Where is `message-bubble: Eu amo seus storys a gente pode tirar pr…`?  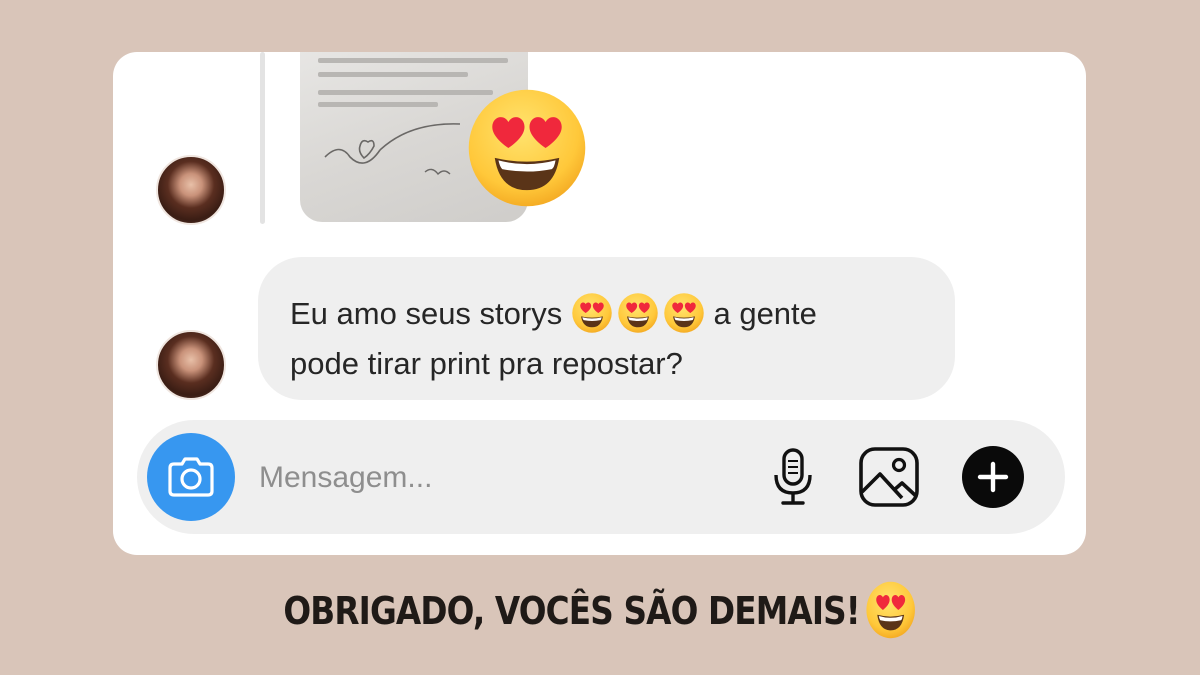
message-bubble: Eu amo seus storys a gente pode tirar pr… is located at coordinates (606, 328).